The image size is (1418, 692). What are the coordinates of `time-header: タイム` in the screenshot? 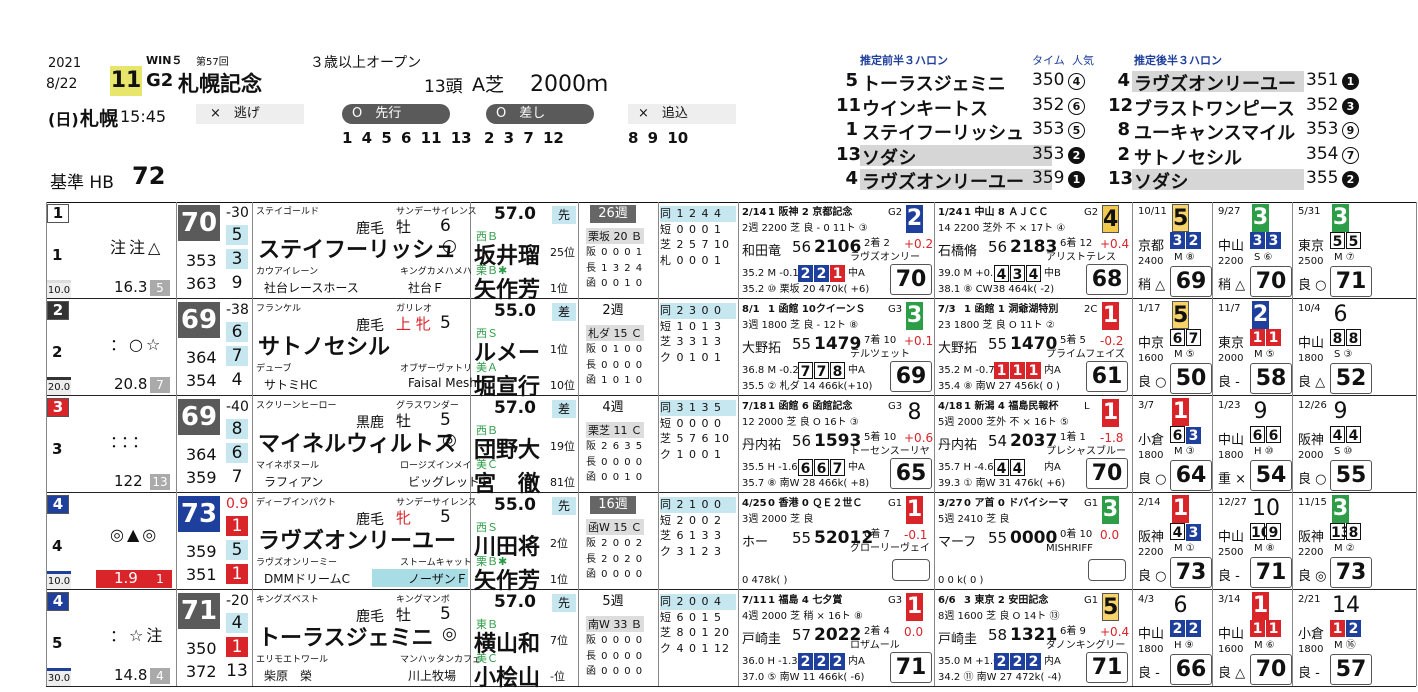 It's located at (1048, 60).